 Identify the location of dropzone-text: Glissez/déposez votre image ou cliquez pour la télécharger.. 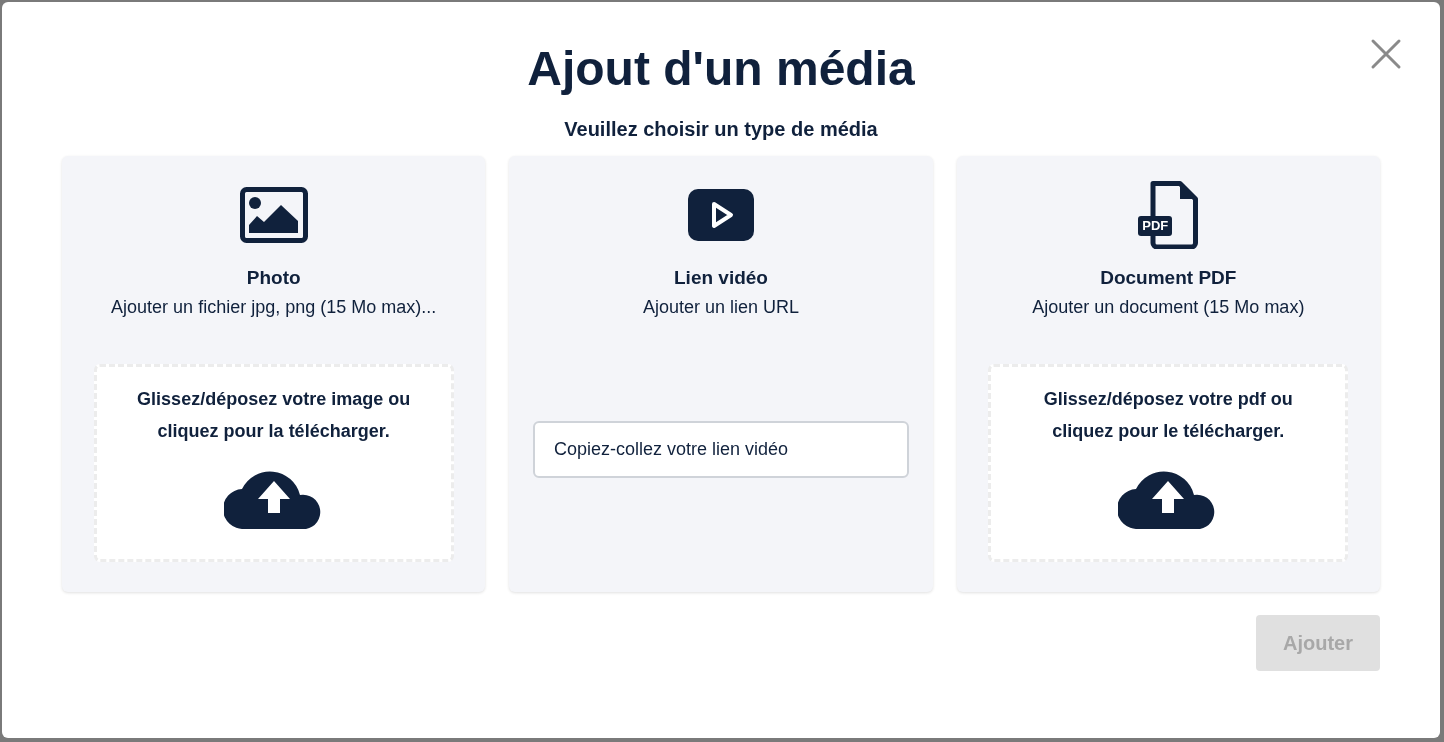
(274, 415).